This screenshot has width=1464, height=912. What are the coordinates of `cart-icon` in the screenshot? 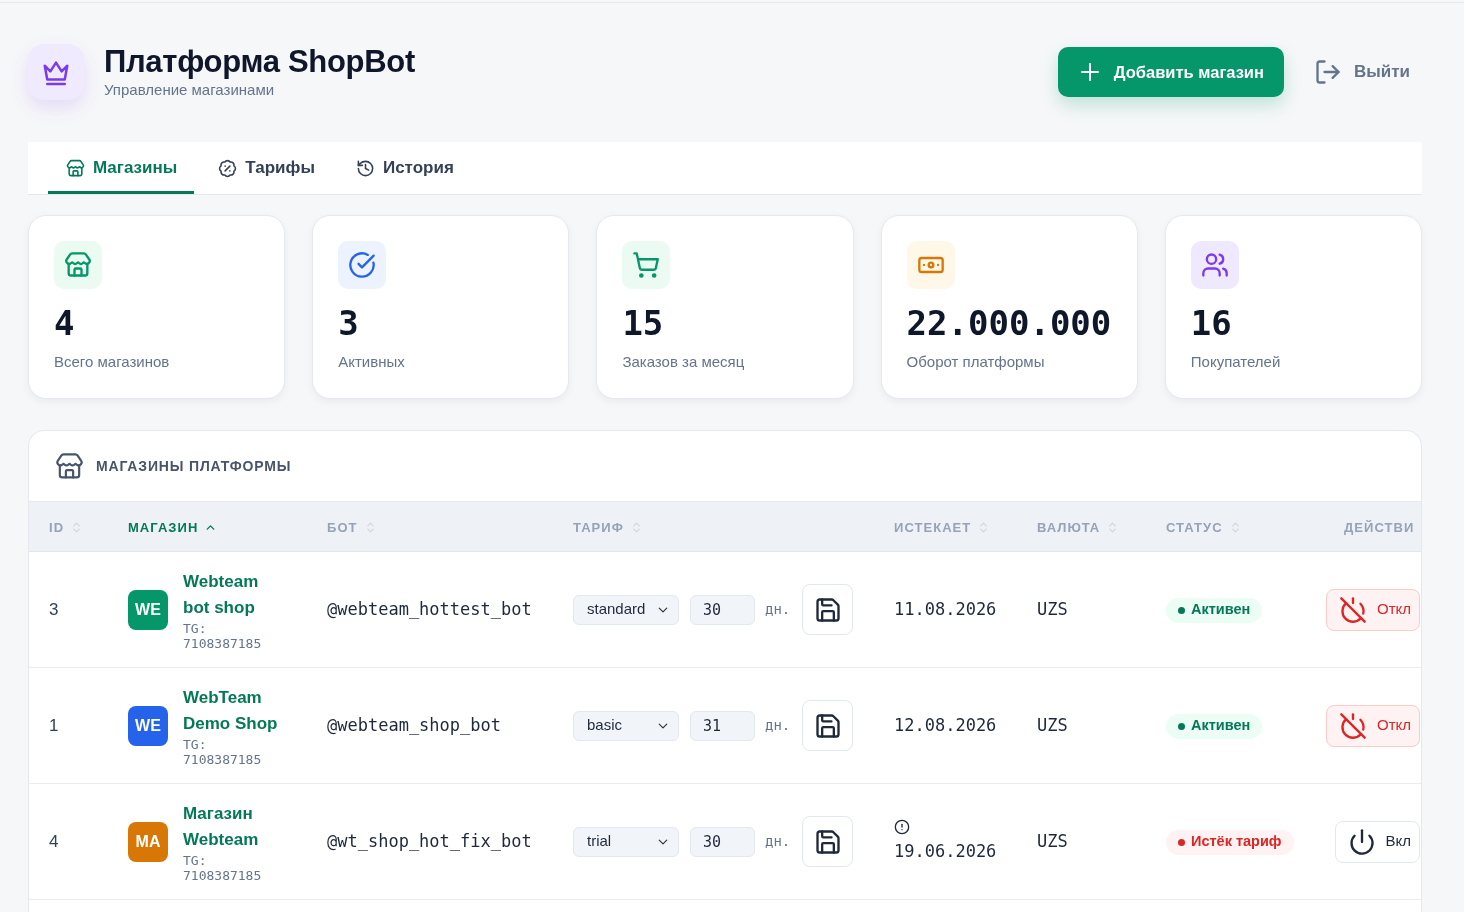 It's located at (646, 265).